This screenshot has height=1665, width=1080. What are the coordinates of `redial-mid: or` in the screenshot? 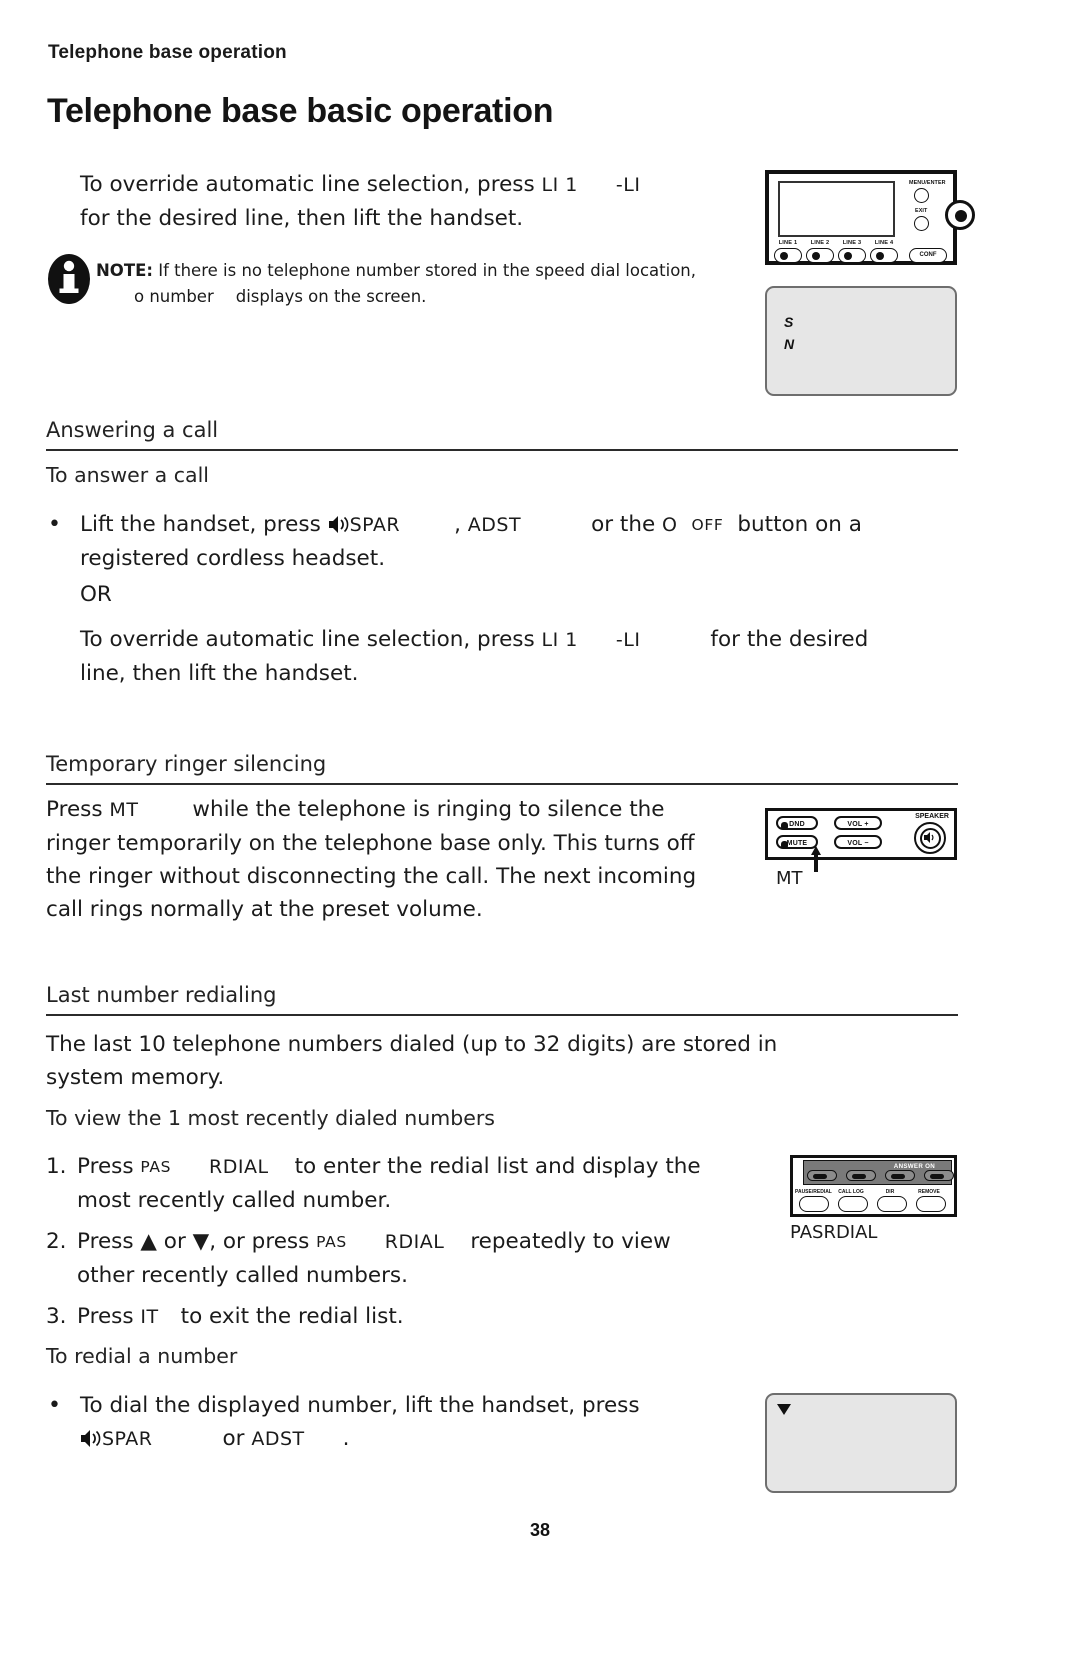 It's located at (237, 1438).